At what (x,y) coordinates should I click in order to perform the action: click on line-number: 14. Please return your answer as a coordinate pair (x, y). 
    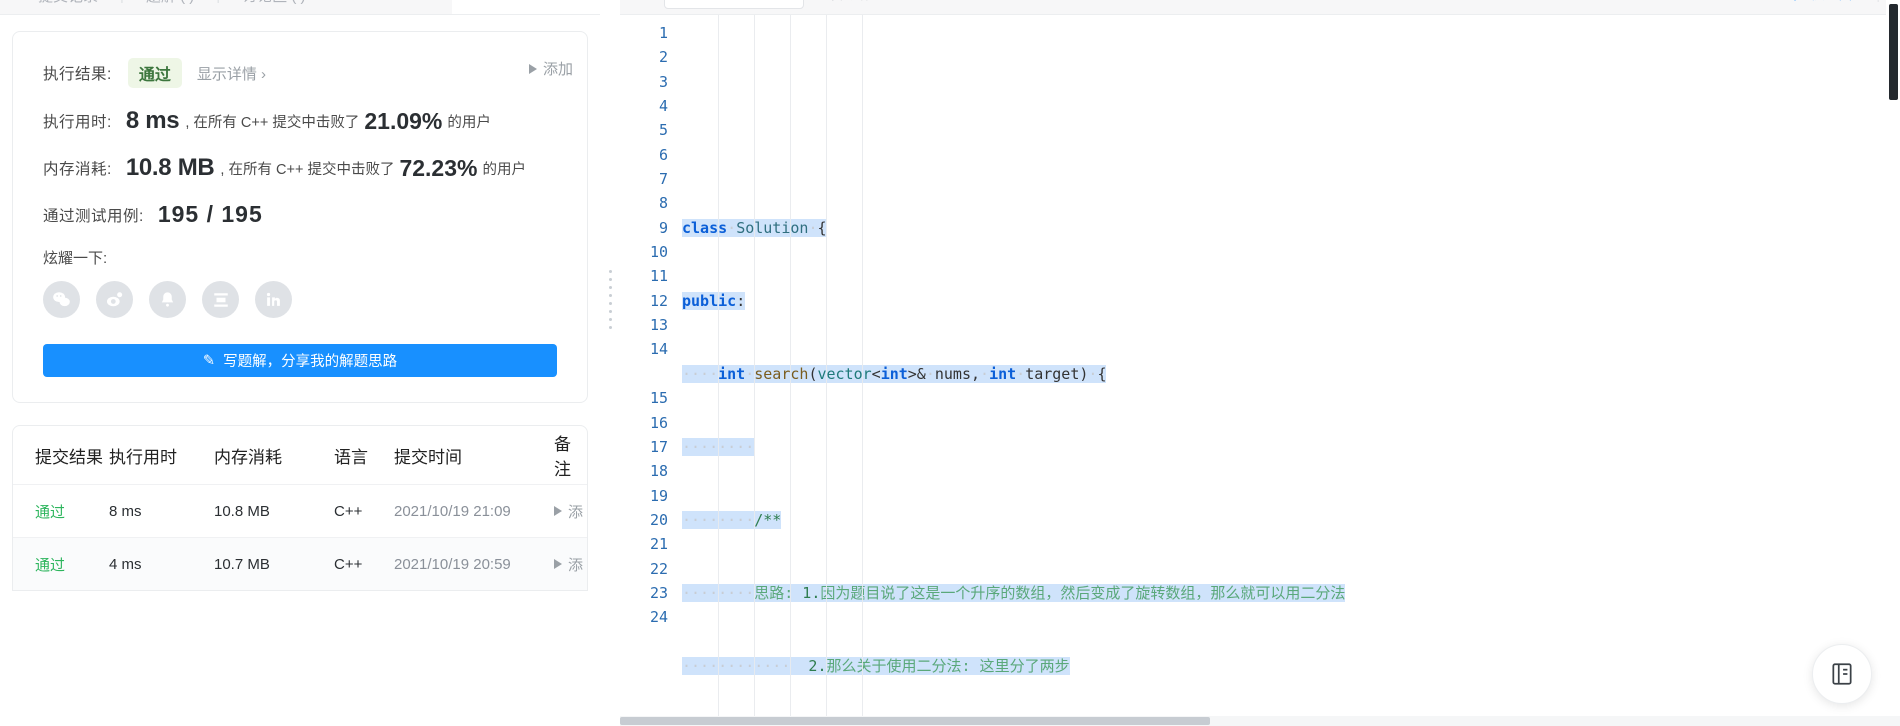
    Looking at the image, I should click on (658, 349).